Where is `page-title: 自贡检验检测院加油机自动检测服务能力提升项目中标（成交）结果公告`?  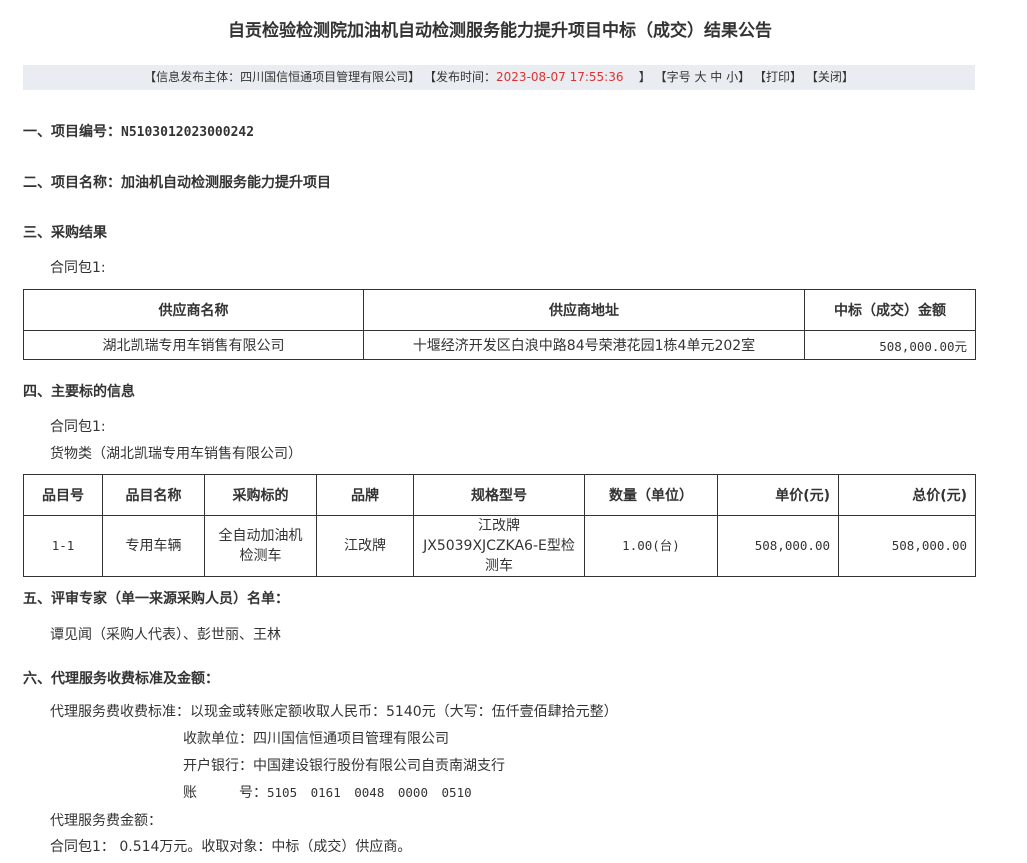
page-title: 自贡检验检测院加油机自动检测服务能力提升项目中标（成交）结果公告 is located at coordinates (500, 31).